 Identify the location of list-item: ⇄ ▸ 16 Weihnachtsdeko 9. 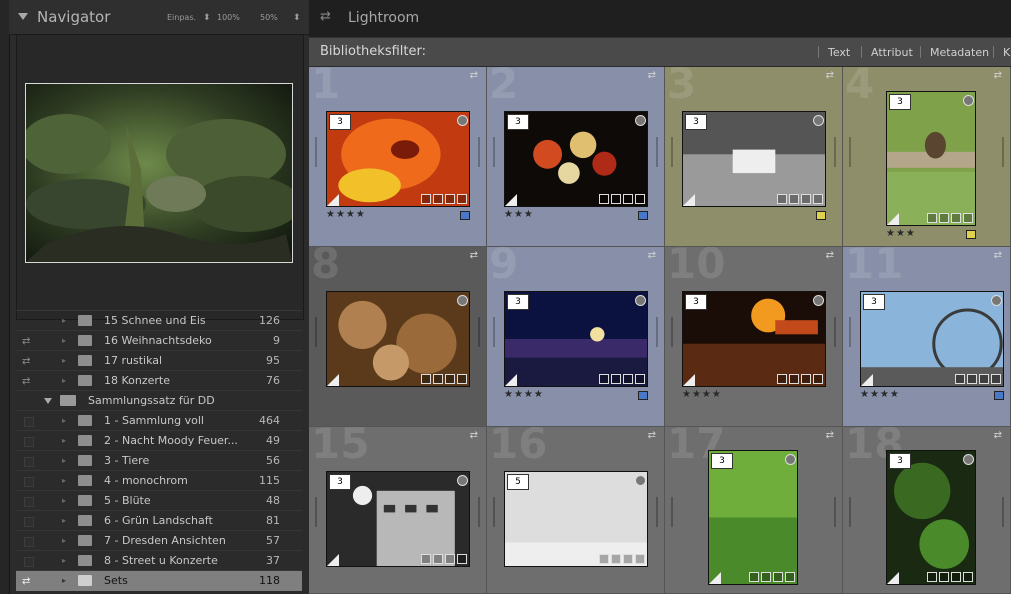
(159, 340).